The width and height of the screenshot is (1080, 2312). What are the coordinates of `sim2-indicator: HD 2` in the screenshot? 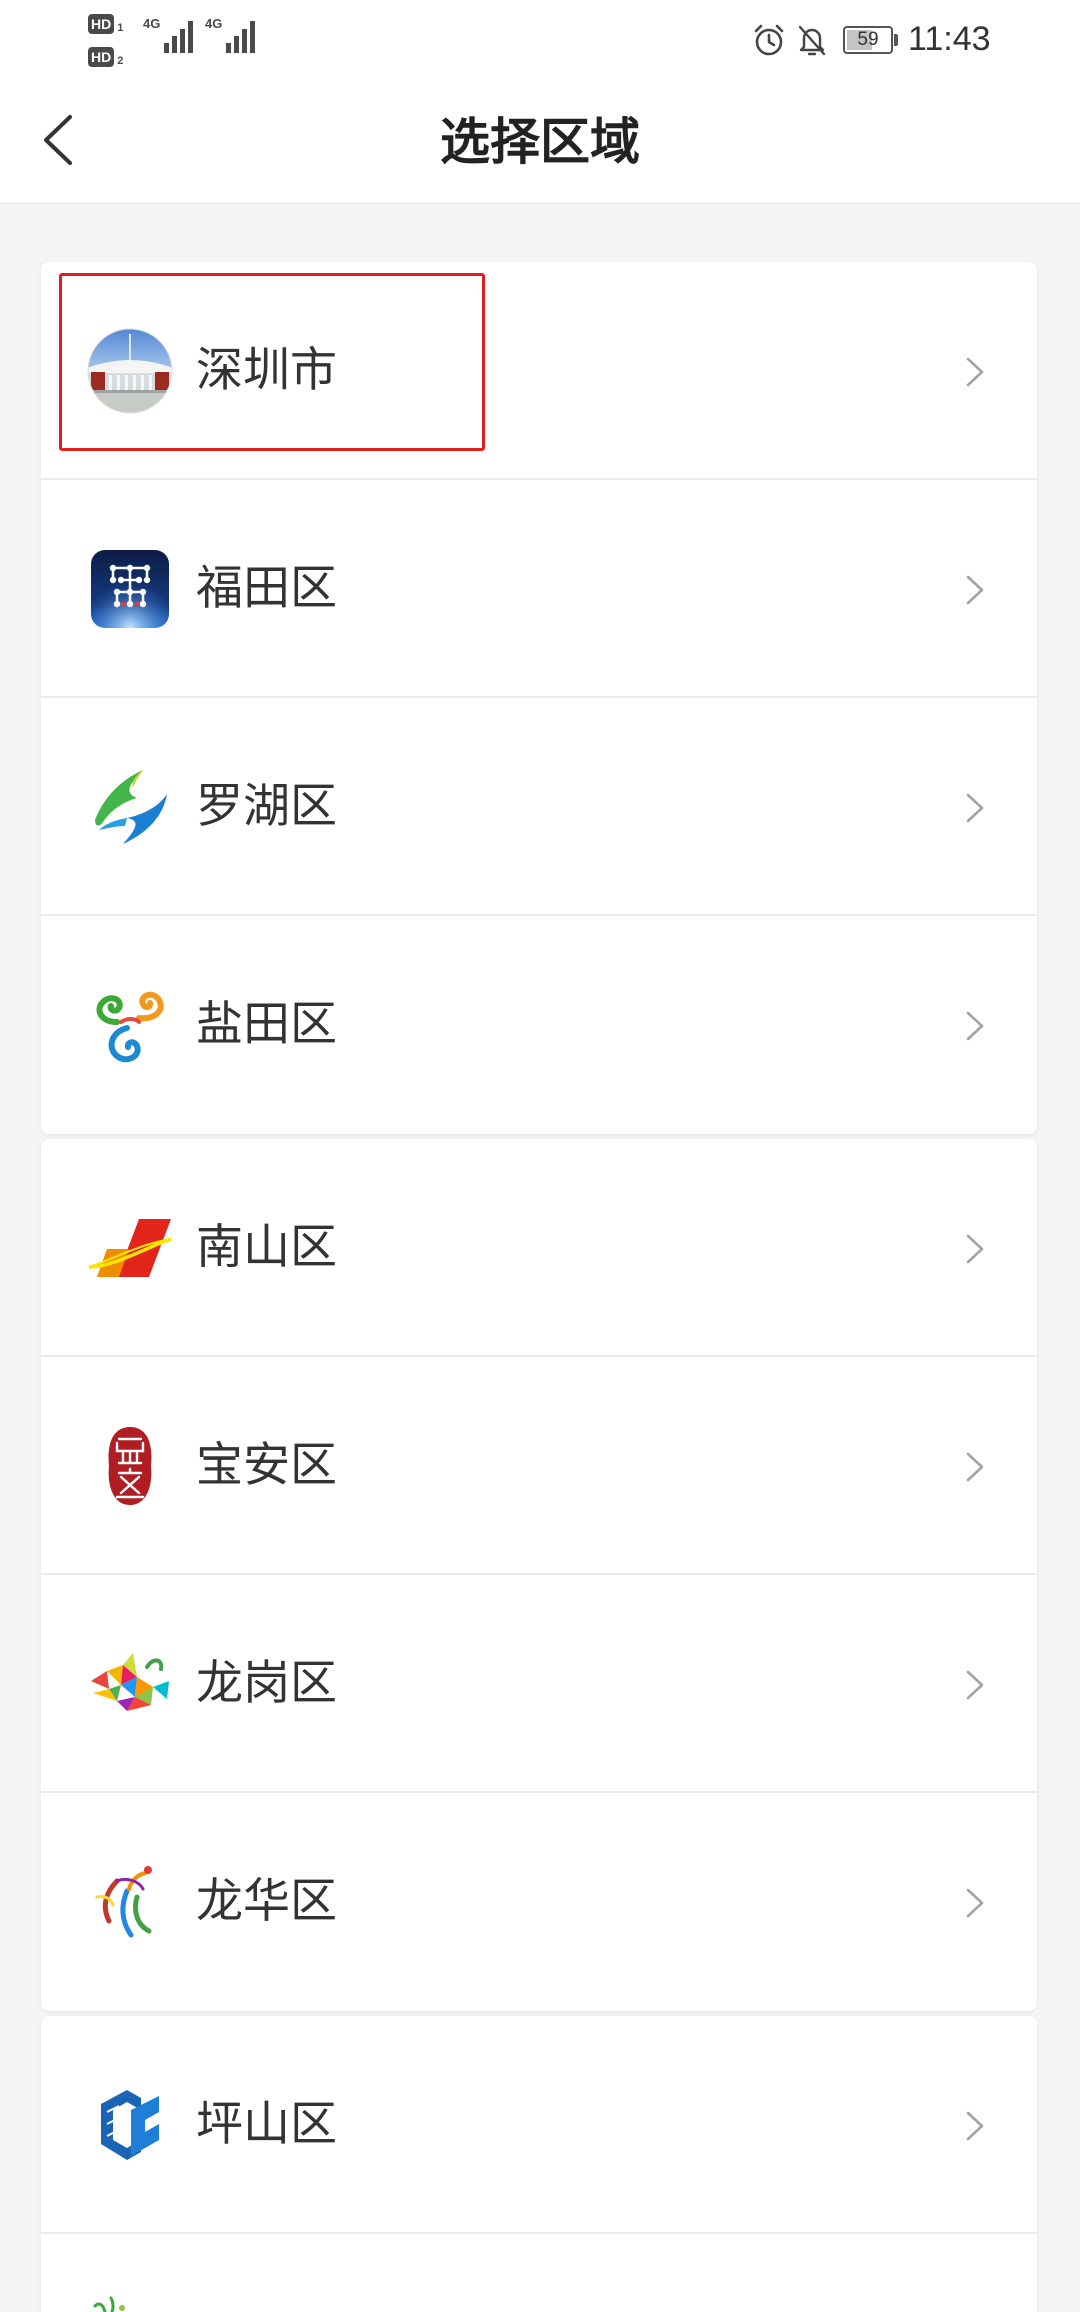 It's located at (105, 56).